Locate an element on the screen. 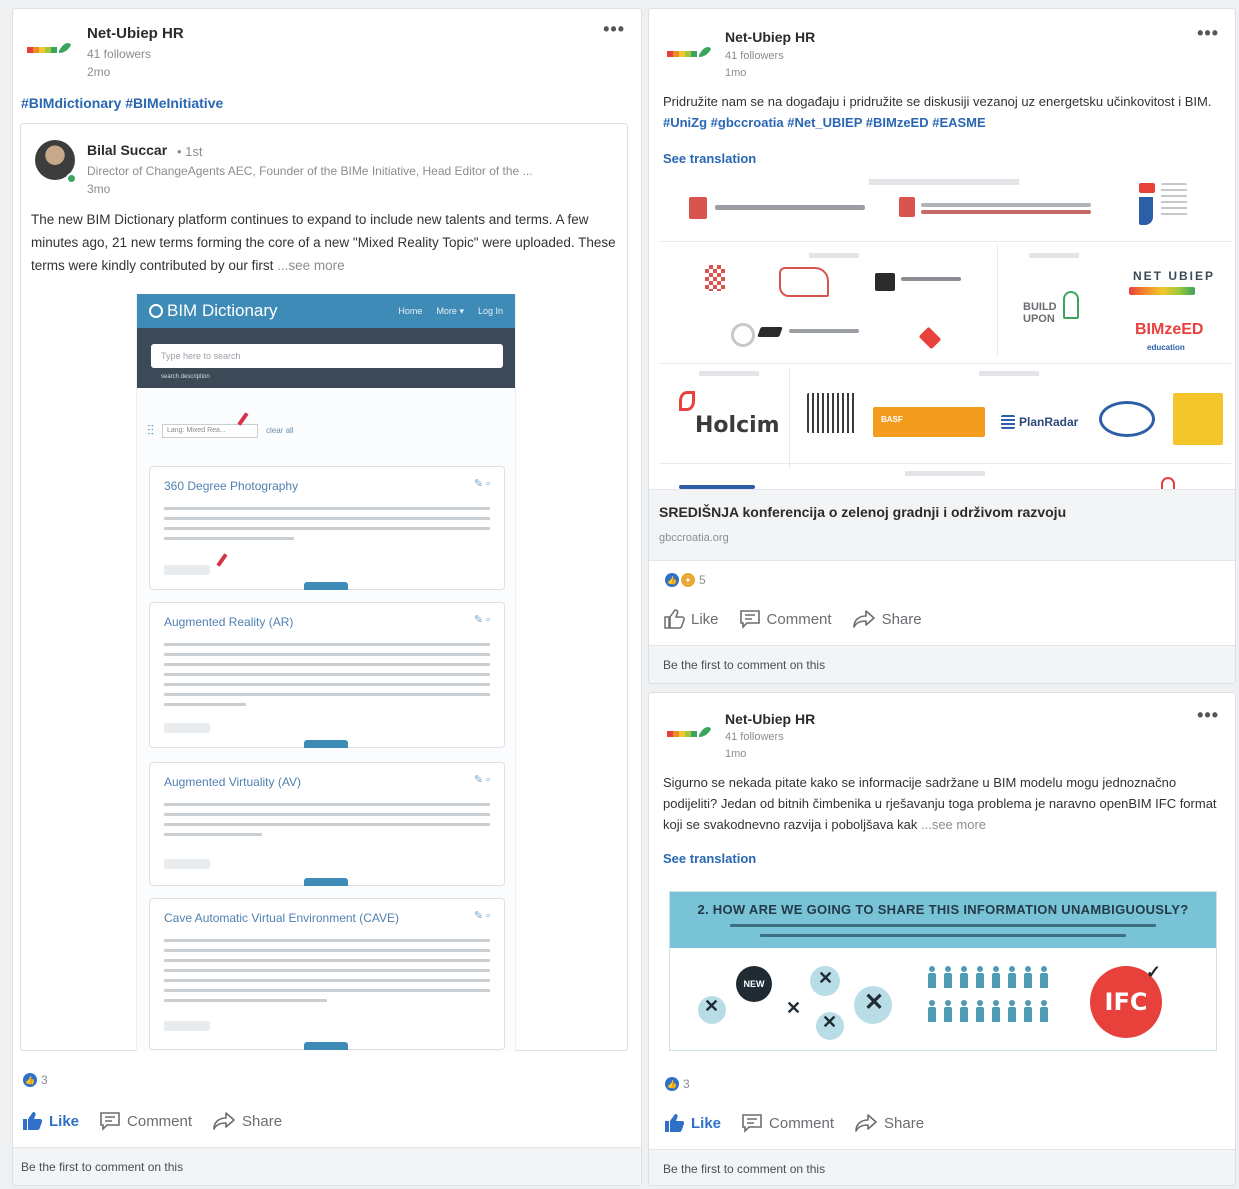 This screenshot has height=1189, width=1239. basf-logo-text: BASF is located at coordinates (892, 419).